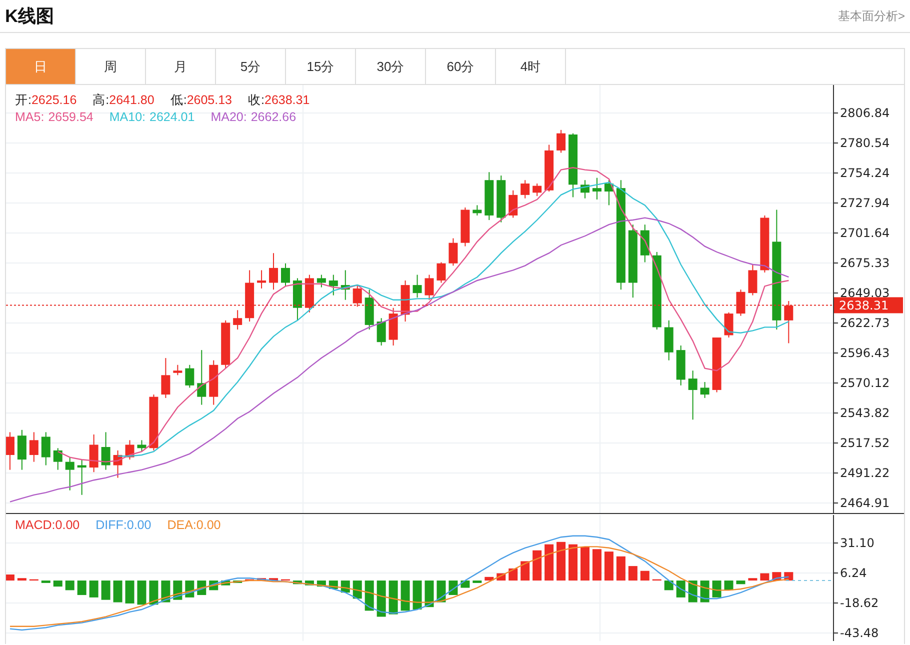 This screenshot has width=910, height=645. I want to click on axis-label: 2543.82, so click(865, 413).